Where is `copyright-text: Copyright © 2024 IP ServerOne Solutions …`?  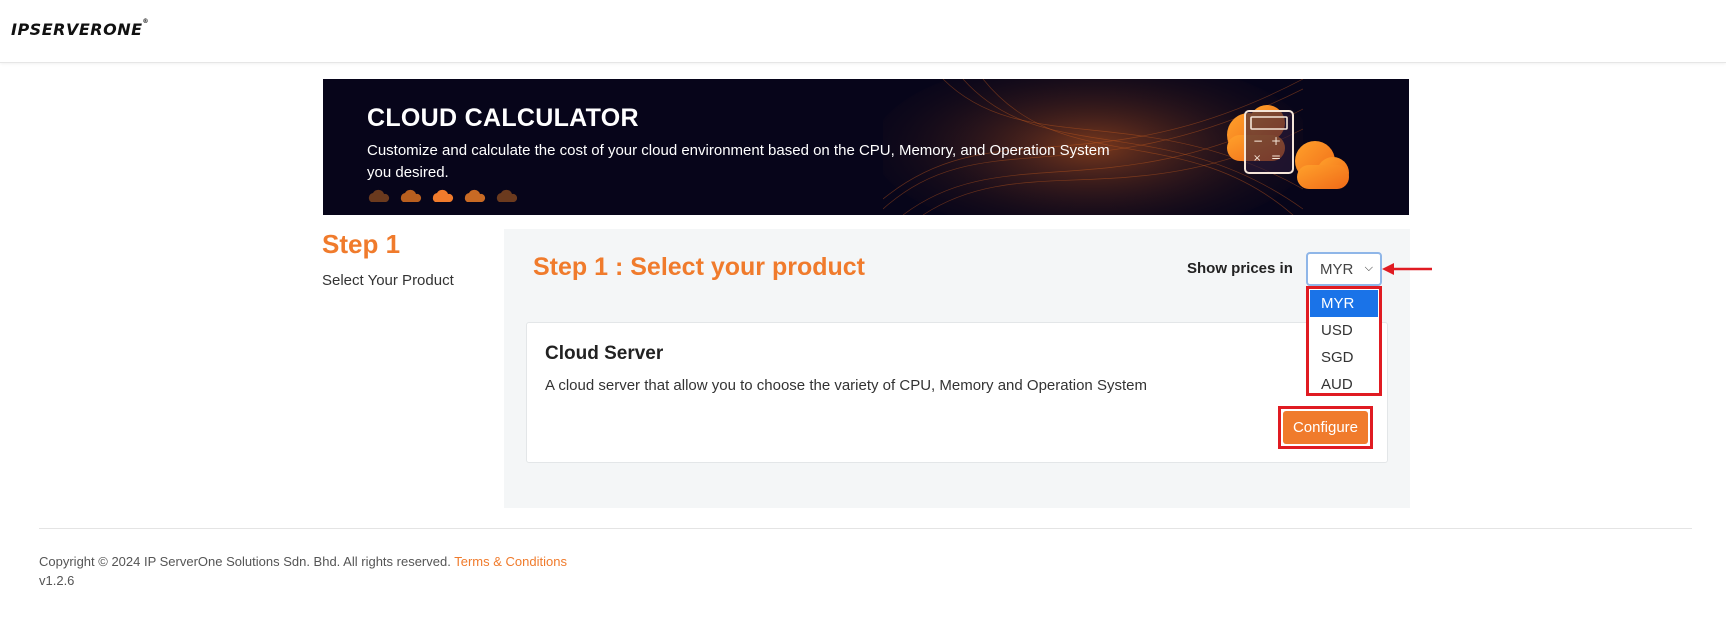
copyright-text: Copyright © 2024 IP ServerOne Solutions … is located at coordinates (245, 561).